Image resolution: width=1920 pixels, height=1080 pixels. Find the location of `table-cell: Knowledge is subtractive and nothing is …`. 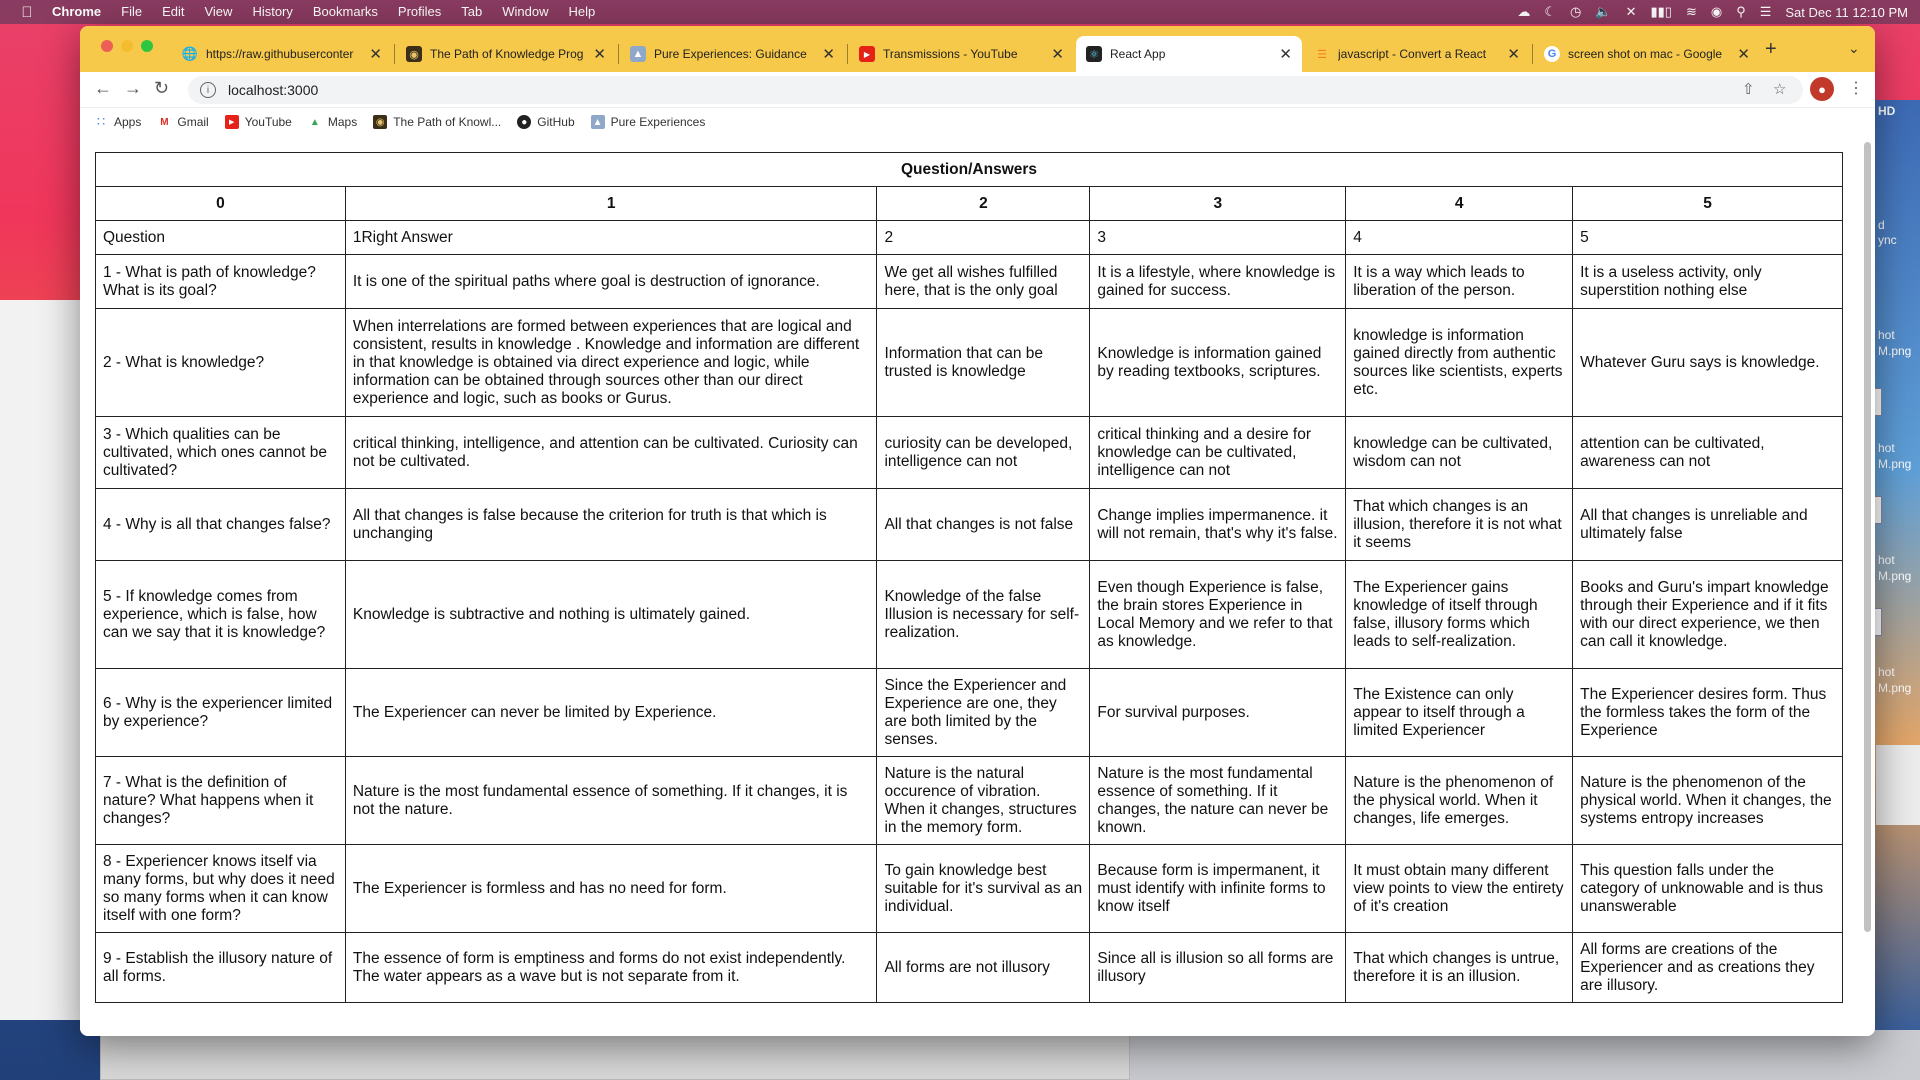

table-cell: Knowledge is subtractive and nothing is … is located at coordinates (611, 614).